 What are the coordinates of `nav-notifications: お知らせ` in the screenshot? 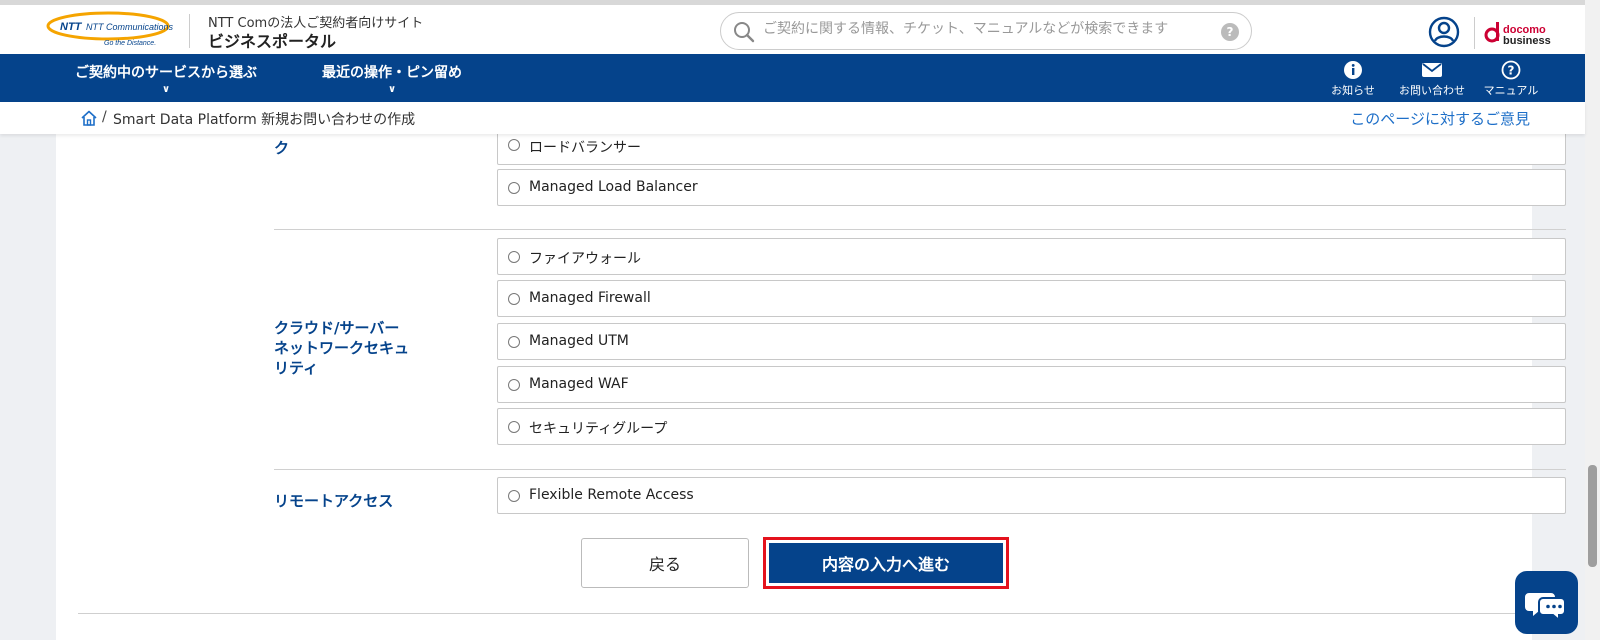 It's located at (1353, 79).